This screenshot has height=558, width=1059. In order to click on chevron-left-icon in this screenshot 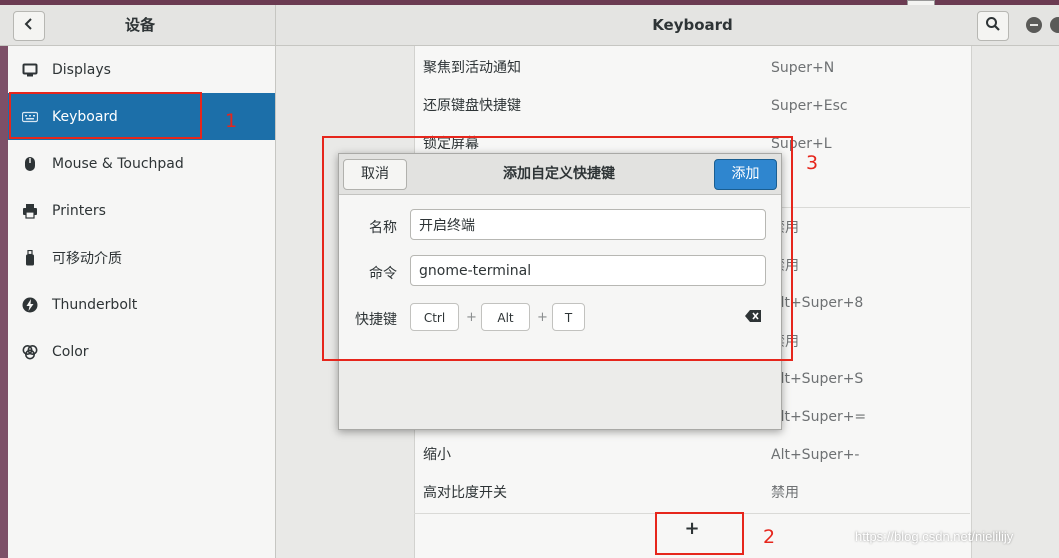, I will do `click(29, 26)`.